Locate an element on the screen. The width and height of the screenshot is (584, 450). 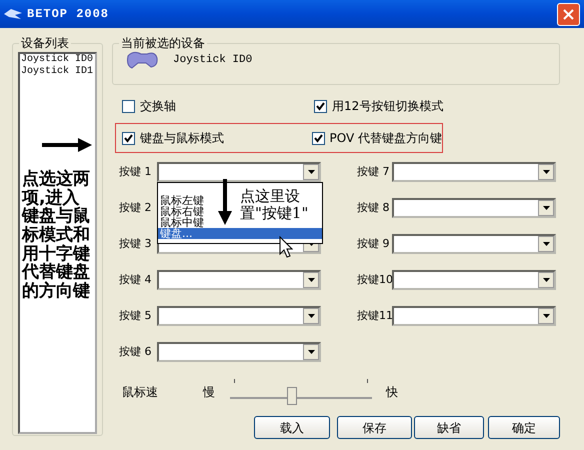
slider-label: 鼠标速 is located at coordinates (140, 392).